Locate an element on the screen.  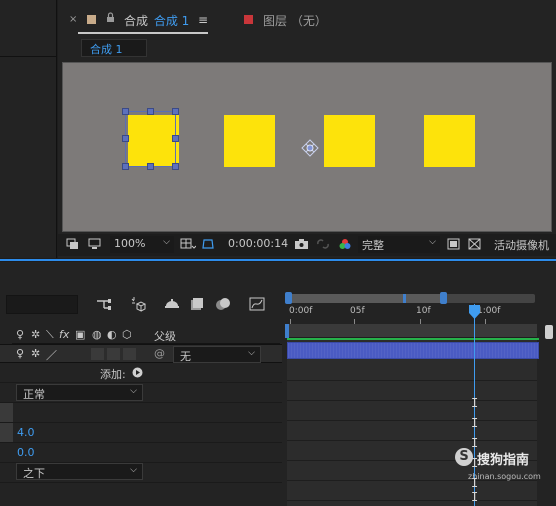
navigator-start-handle is located at coordinates (288, 298).